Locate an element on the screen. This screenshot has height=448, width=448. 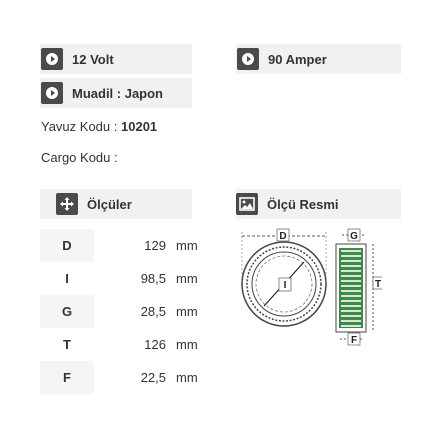
cargo-code-label: Cargo Kodu : is located at coordinates (79, 157).